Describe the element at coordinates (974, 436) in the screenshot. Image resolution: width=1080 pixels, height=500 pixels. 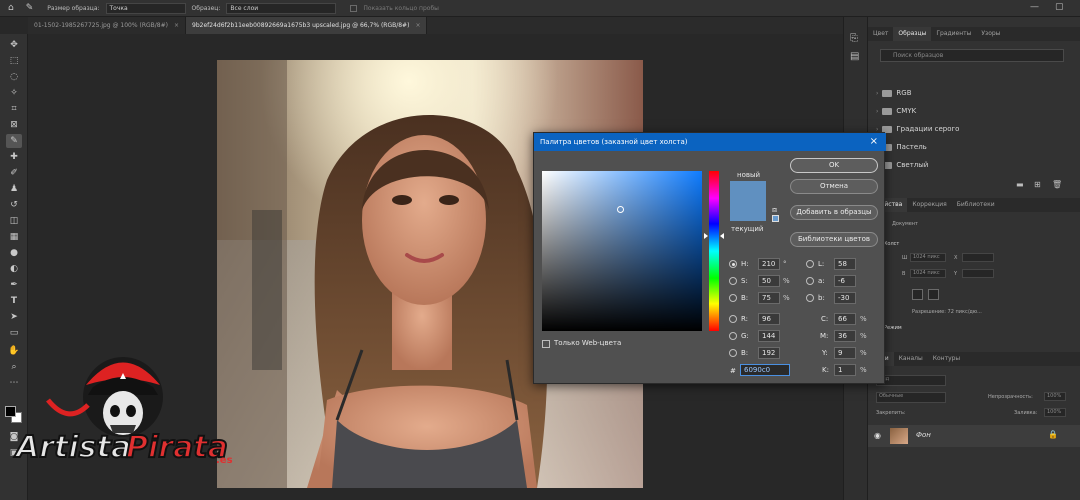
I see `layer-row: ◉ Фон 🔒` at that location.